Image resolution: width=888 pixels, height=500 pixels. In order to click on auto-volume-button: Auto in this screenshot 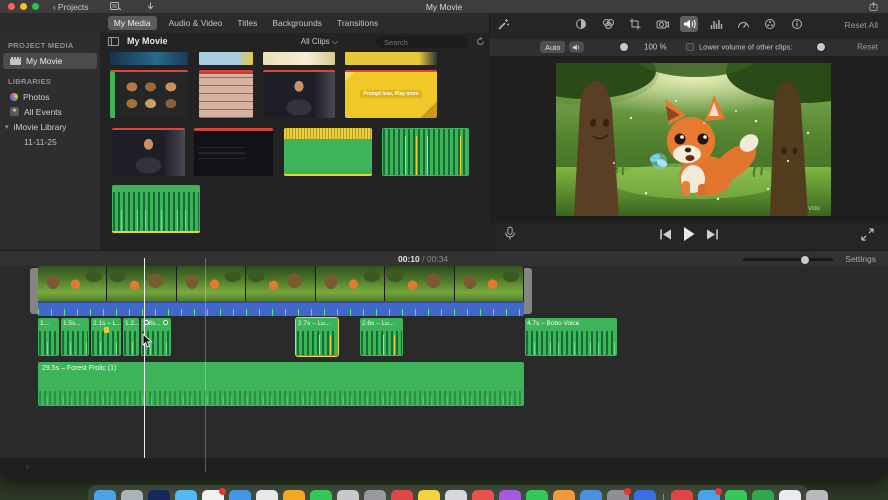, I will do `click(553, 47)`.